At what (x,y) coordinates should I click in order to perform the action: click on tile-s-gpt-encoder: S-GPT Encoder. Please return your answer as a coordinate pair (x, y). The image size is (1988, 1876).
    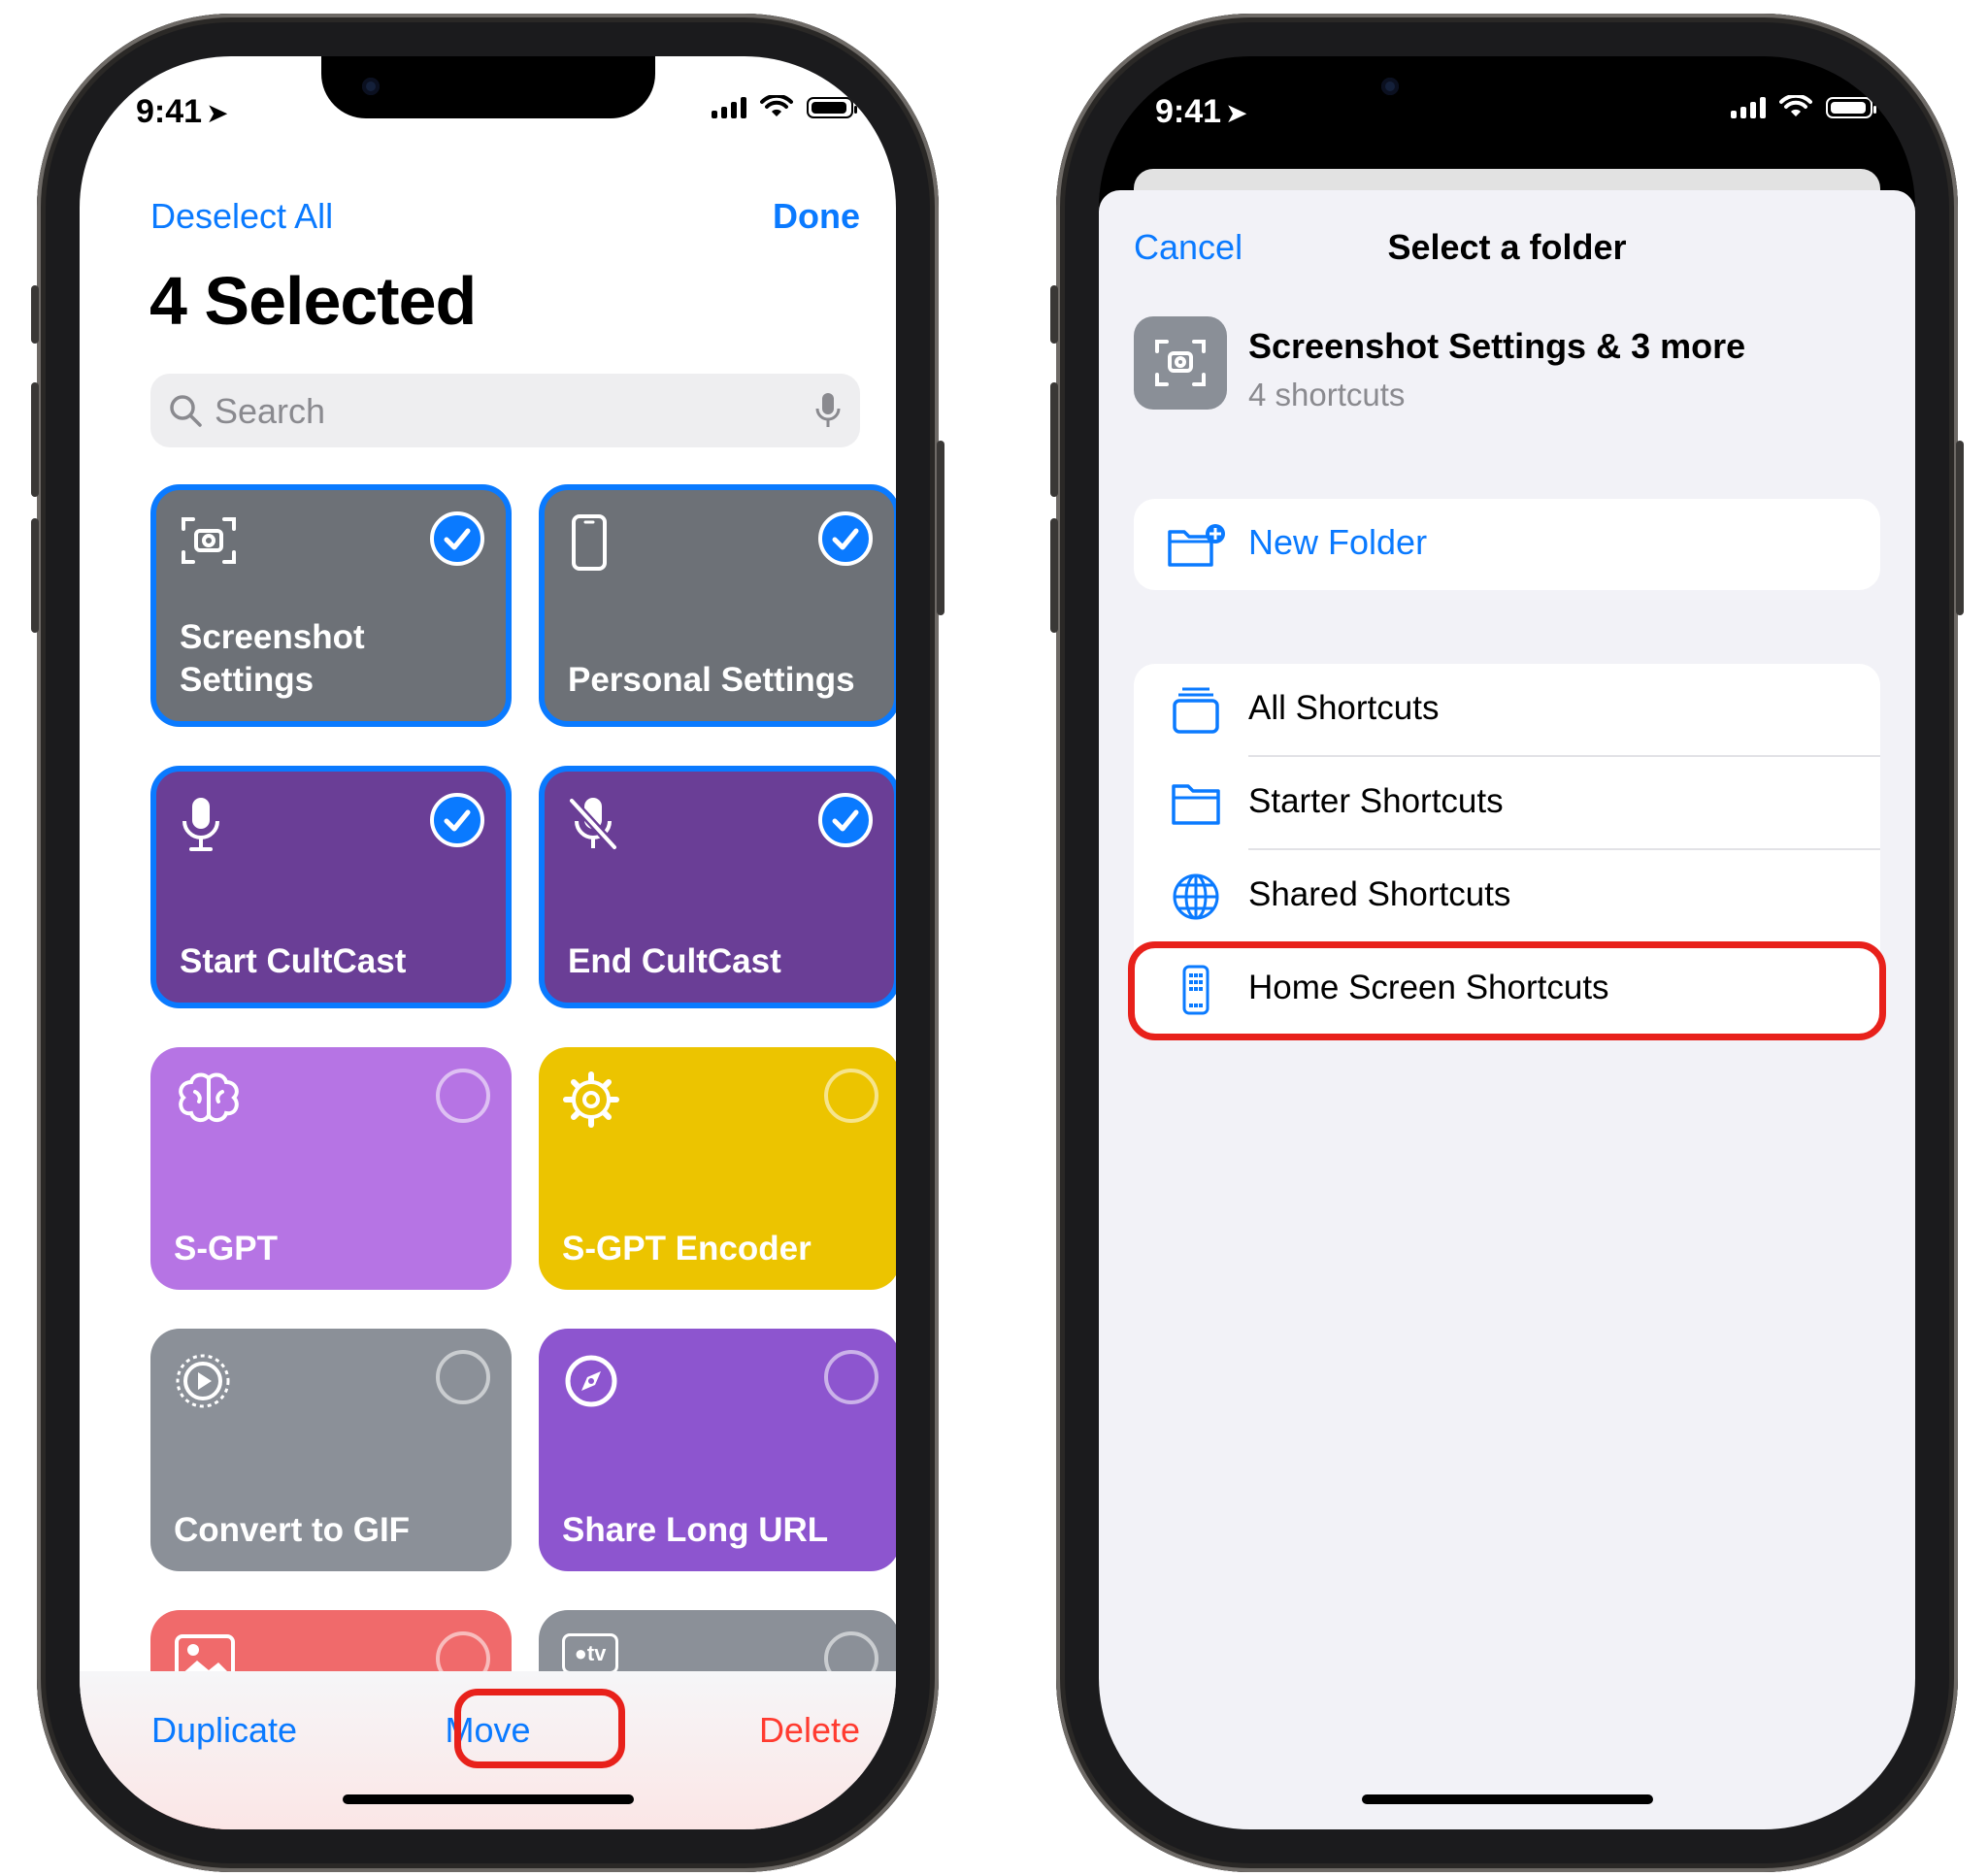
    Looking at the image, I should click on (717, 1168).